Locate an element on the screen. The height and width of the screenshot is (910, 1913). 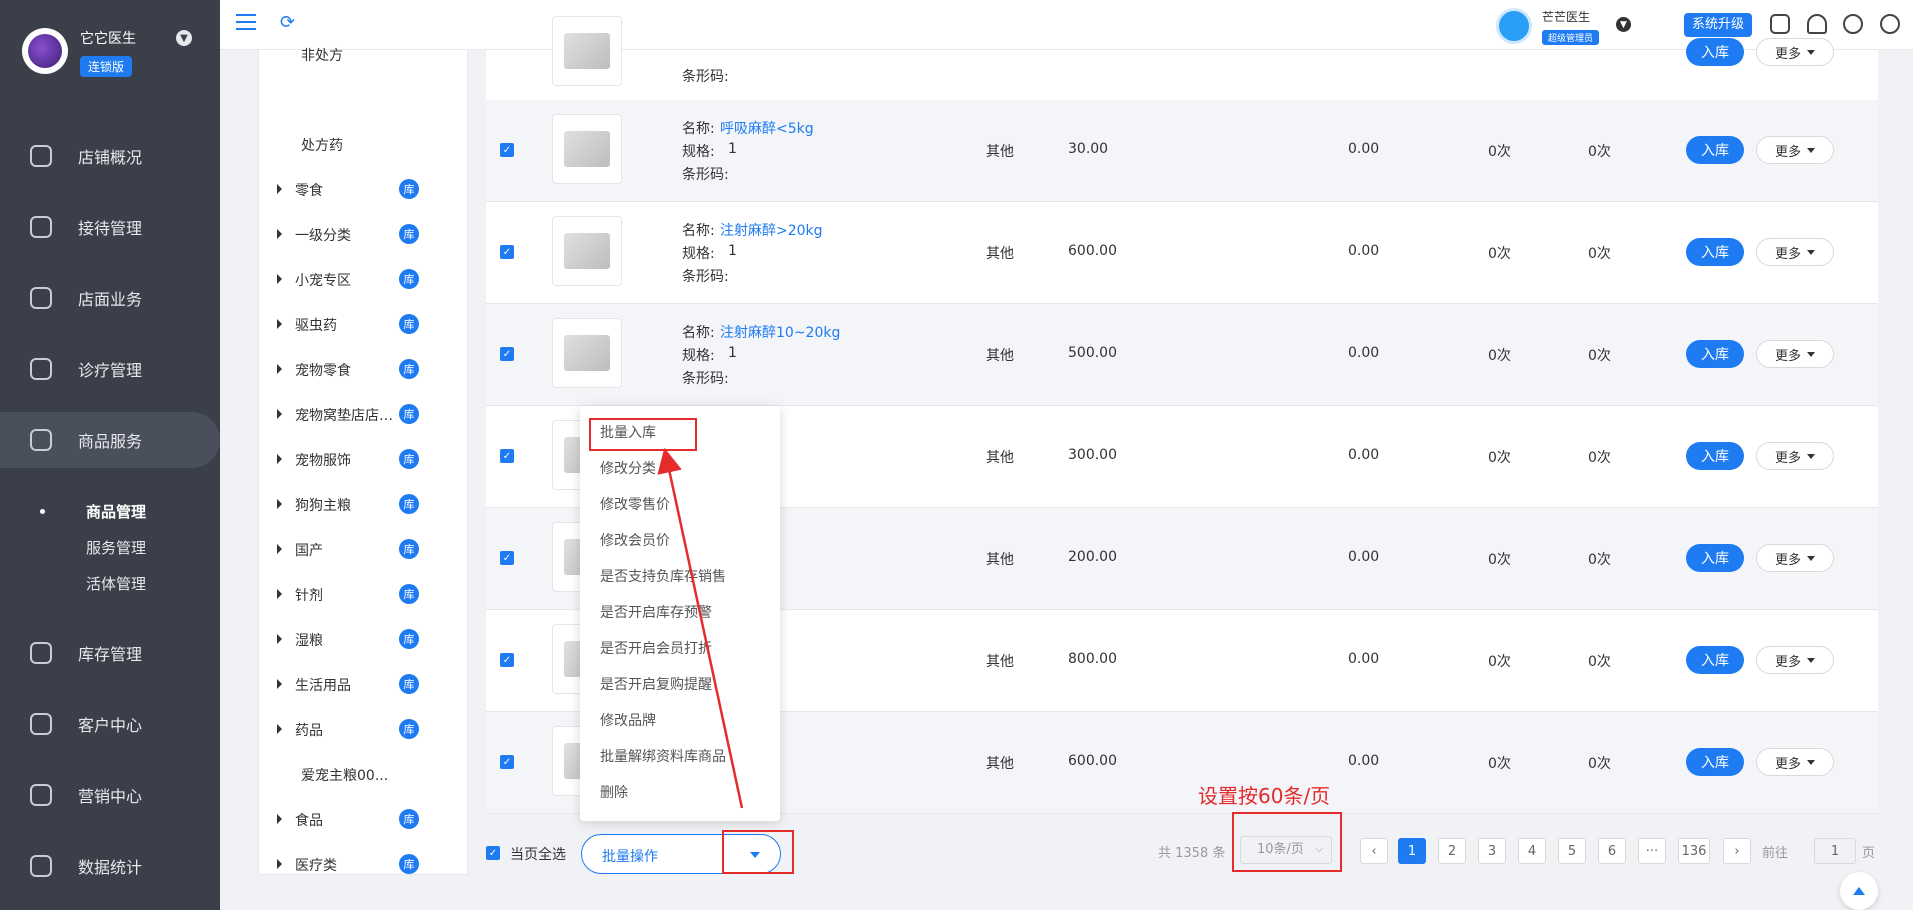
sidebar-item-customers: 客户中心 is located at coordinates (110, 724).